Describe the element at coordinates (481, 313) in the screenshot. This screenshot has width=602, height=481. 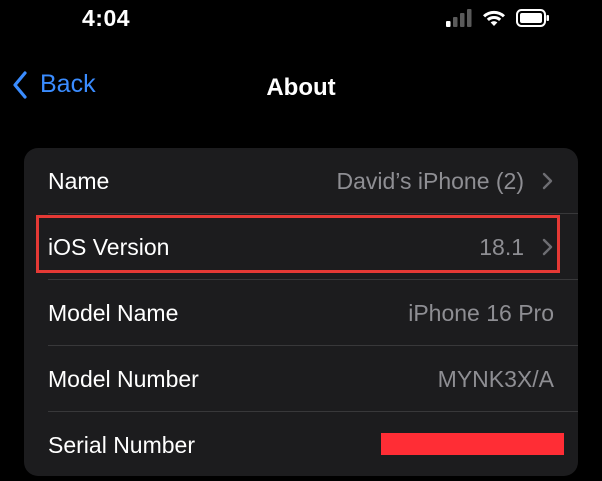
I see `row-value: iPhone 16 Pro` at that location.